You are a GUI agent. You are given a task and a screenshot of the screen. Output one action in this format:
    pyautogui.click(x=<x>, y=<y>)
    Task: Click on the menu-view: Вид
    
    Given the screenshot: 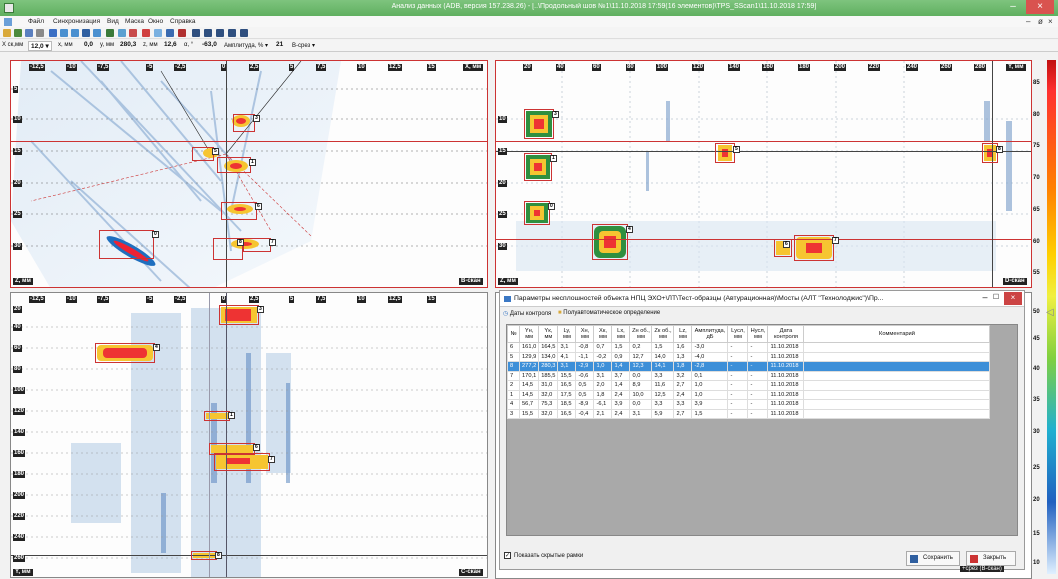 What is the action you would take?
    pyautogui.click(x=113, y=21)
    